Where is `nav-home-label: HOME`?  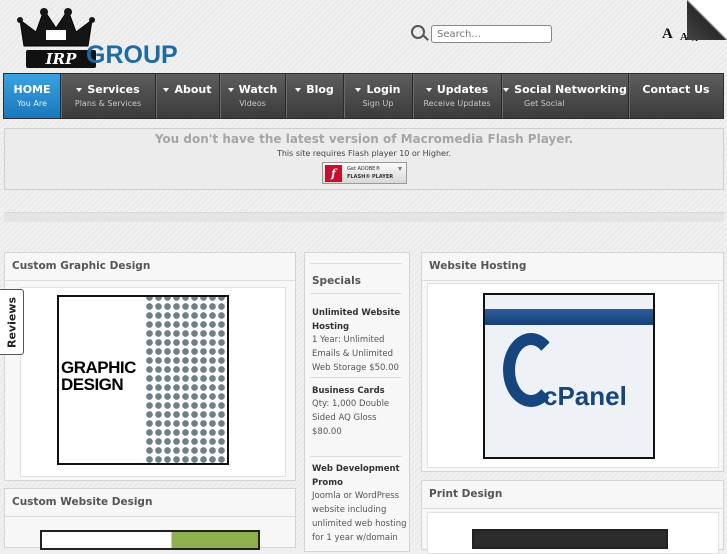
nav-home-label: HOME is located at coordinates (32, 89).